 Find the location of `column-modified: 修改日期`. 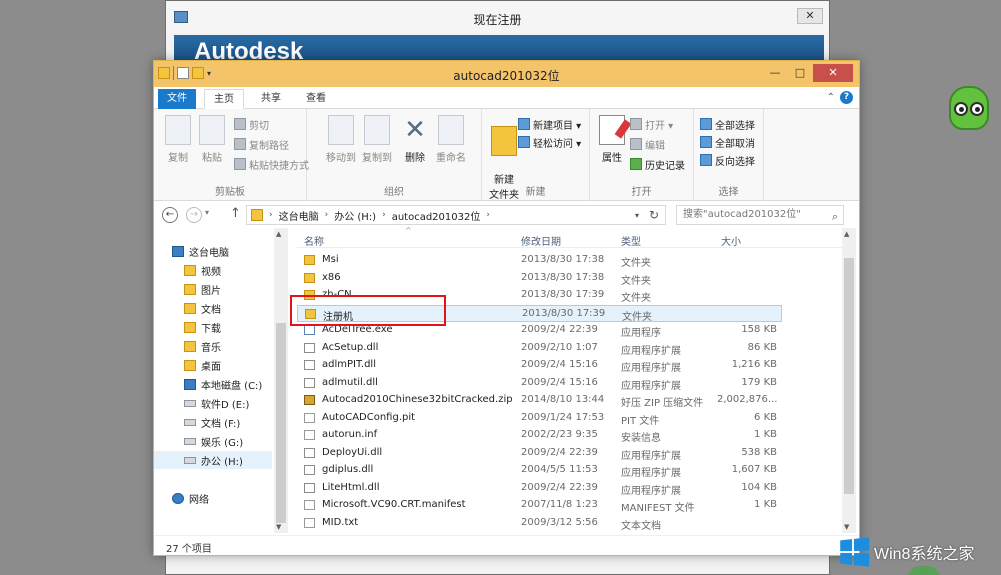

column-modified: 修改日期 is located at coordinates (541, 240).